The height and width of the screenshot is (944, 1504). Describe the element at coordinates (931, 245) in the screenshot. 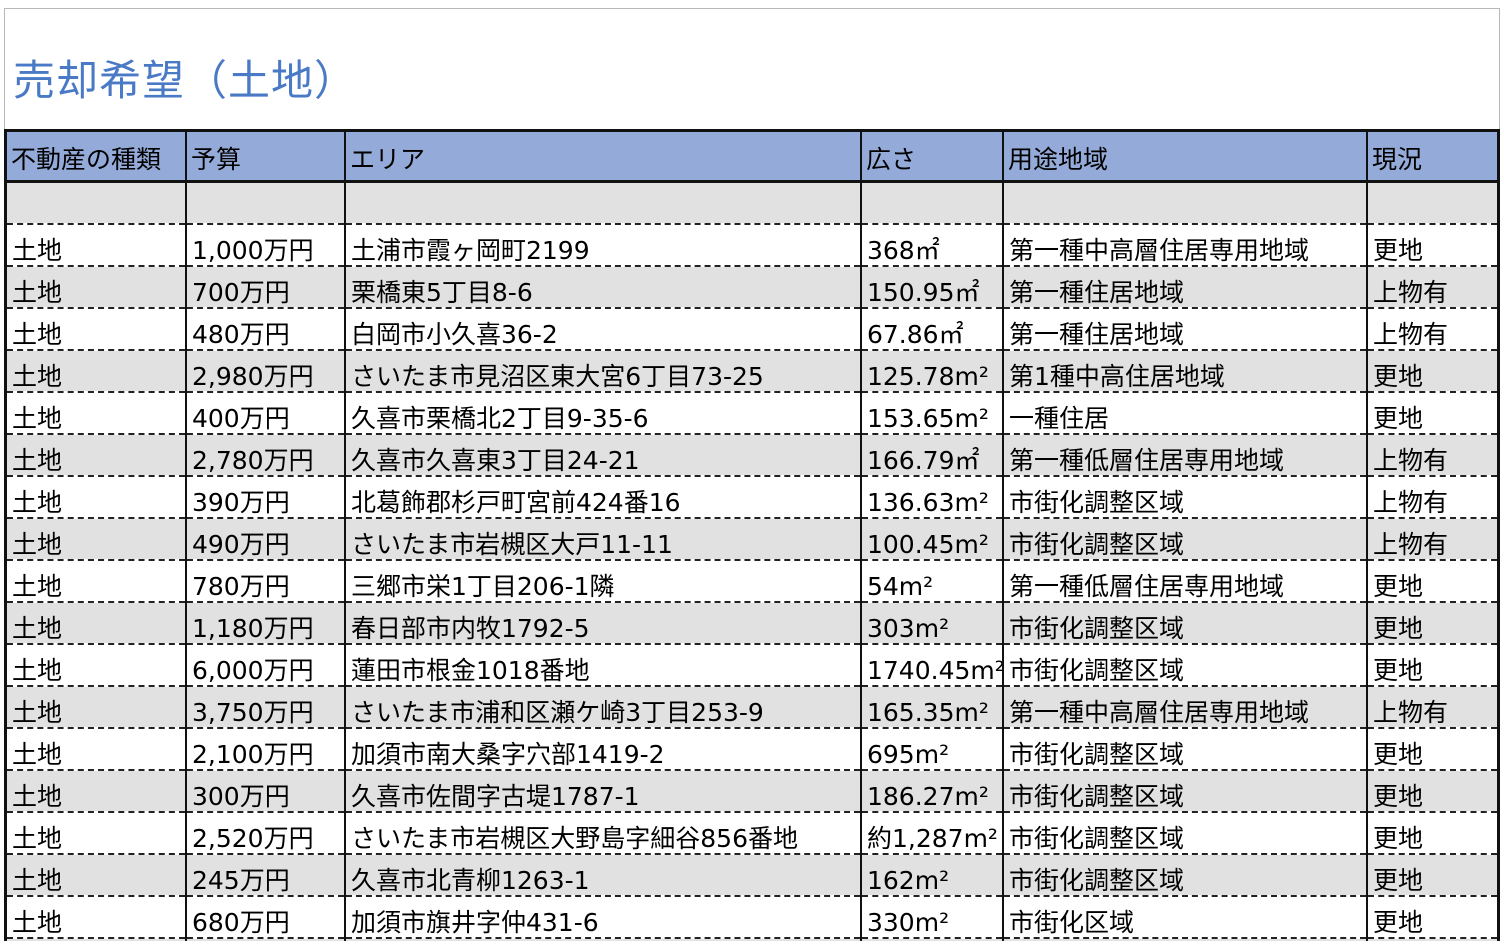

I see `cell-size: 368㎡` at that location.